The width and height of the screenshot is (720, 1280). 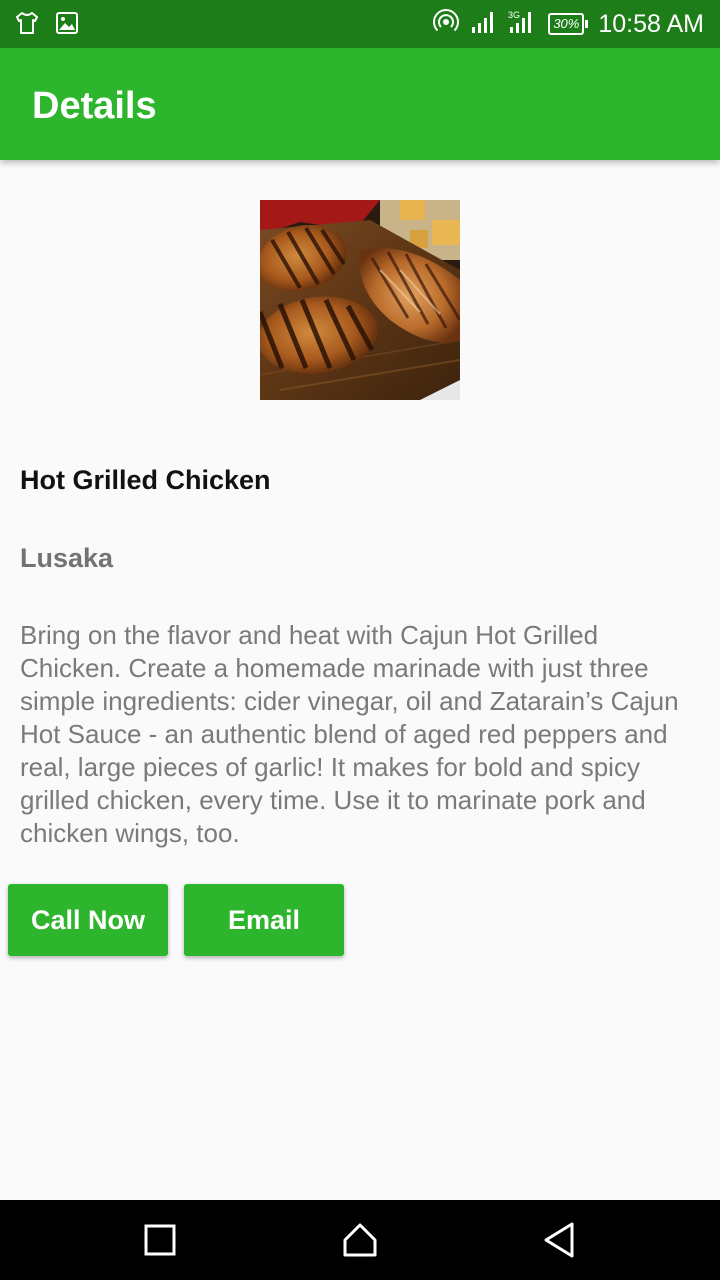 What do you see at coordinates (27, 25) in the screenshot?
I see `shirt-icon` at bounding box center [27, 25].